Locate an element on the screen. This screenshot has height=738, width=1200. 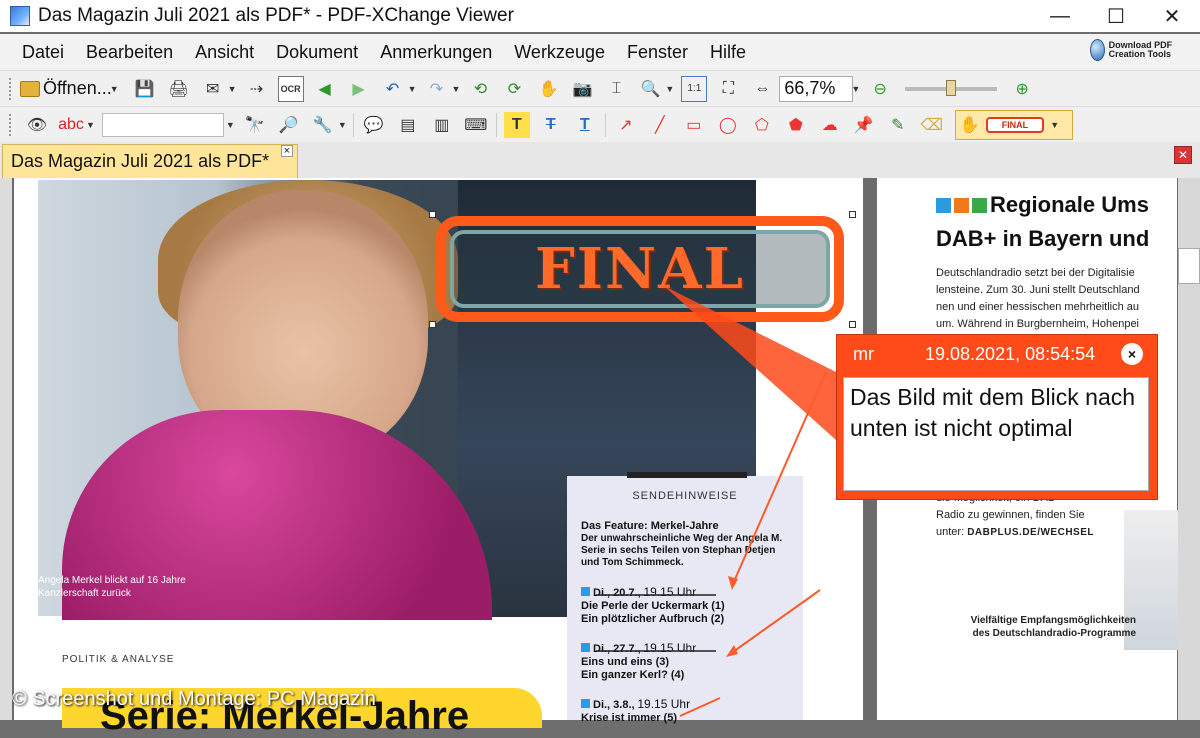
stamp-tool-dropdown: ✋ FINAL ▼ is located at coordinates (1013, 124).